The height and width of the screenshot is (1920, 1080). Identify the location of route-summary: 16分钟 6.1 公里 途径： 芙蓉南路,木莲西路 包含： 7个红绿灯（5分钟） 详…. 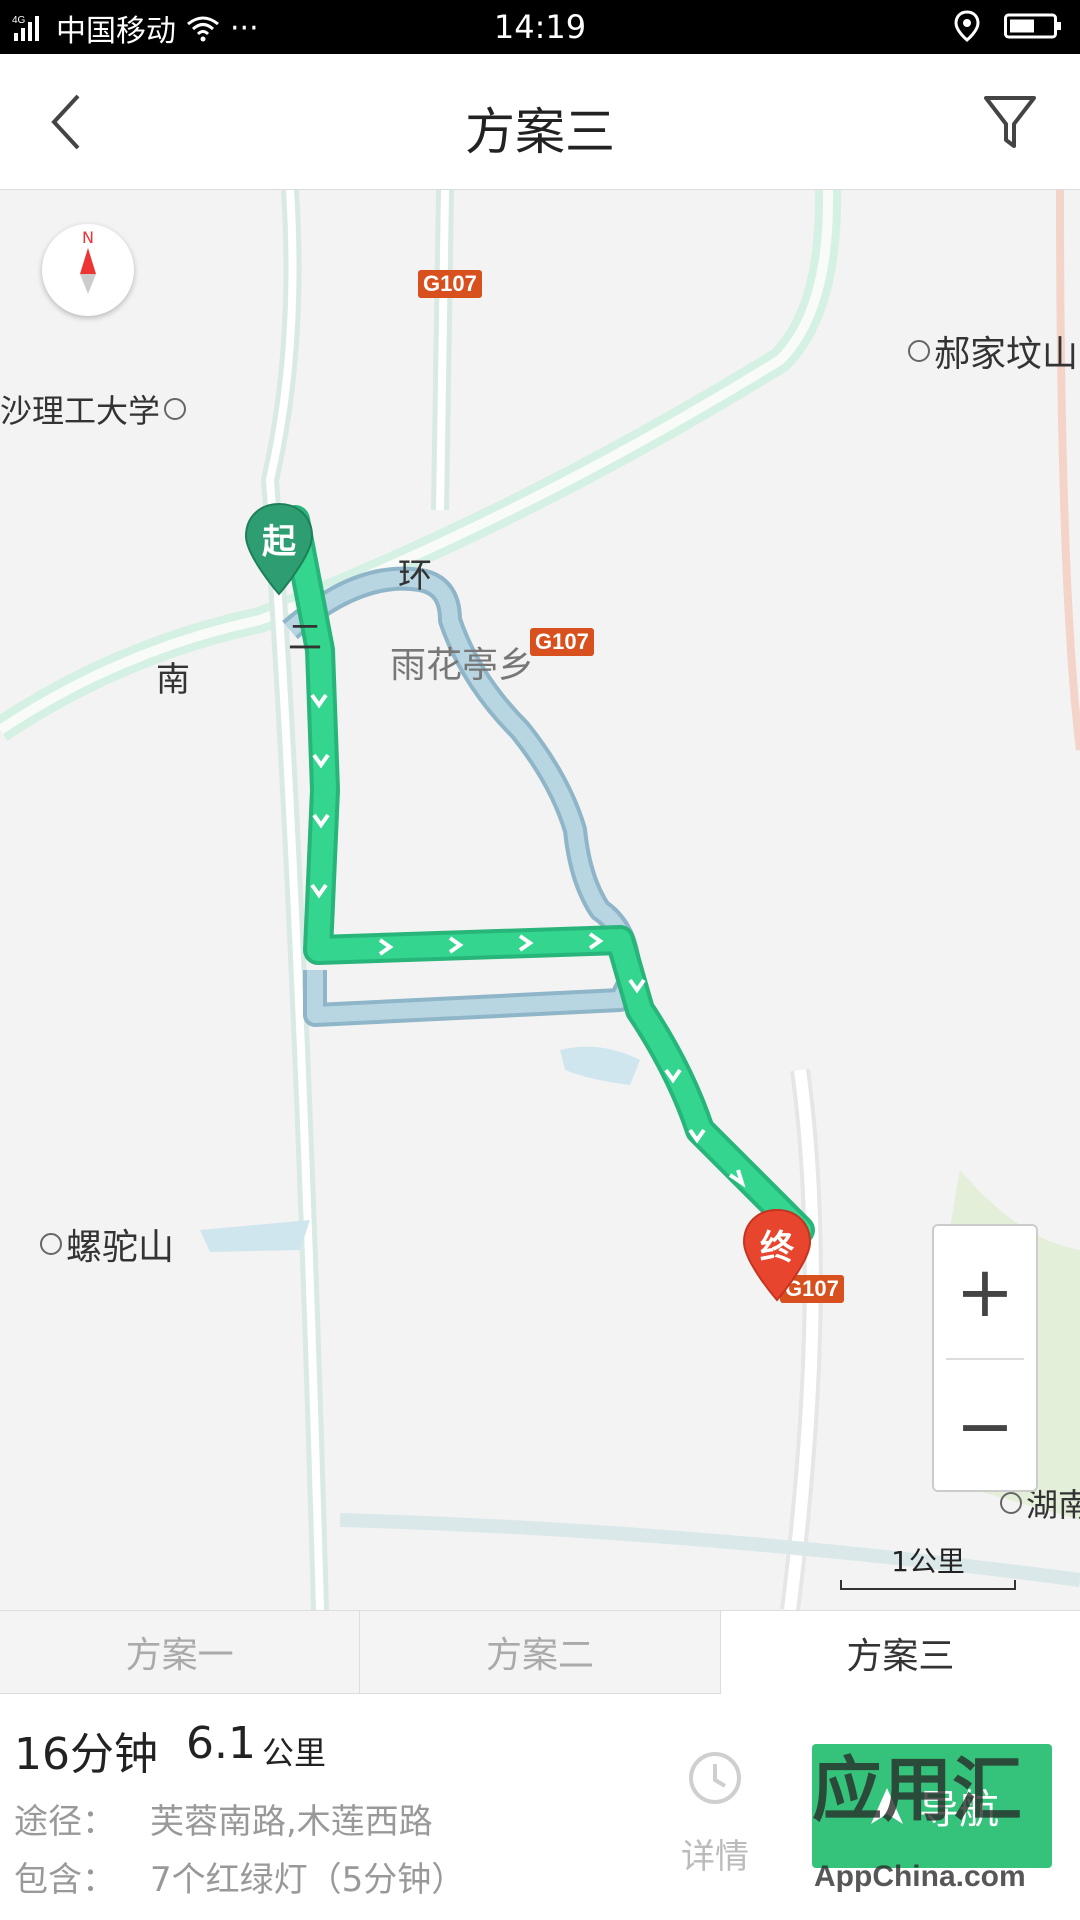
(540, 1807).